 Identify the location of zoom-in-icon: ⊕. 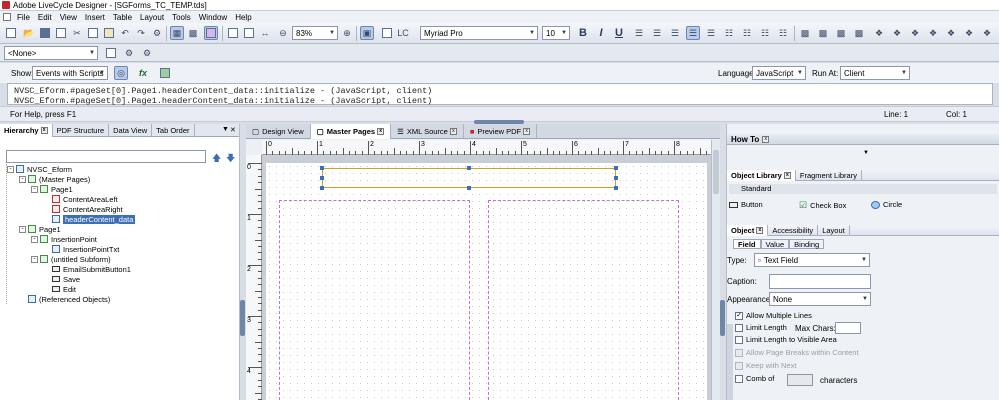
(347, 33).